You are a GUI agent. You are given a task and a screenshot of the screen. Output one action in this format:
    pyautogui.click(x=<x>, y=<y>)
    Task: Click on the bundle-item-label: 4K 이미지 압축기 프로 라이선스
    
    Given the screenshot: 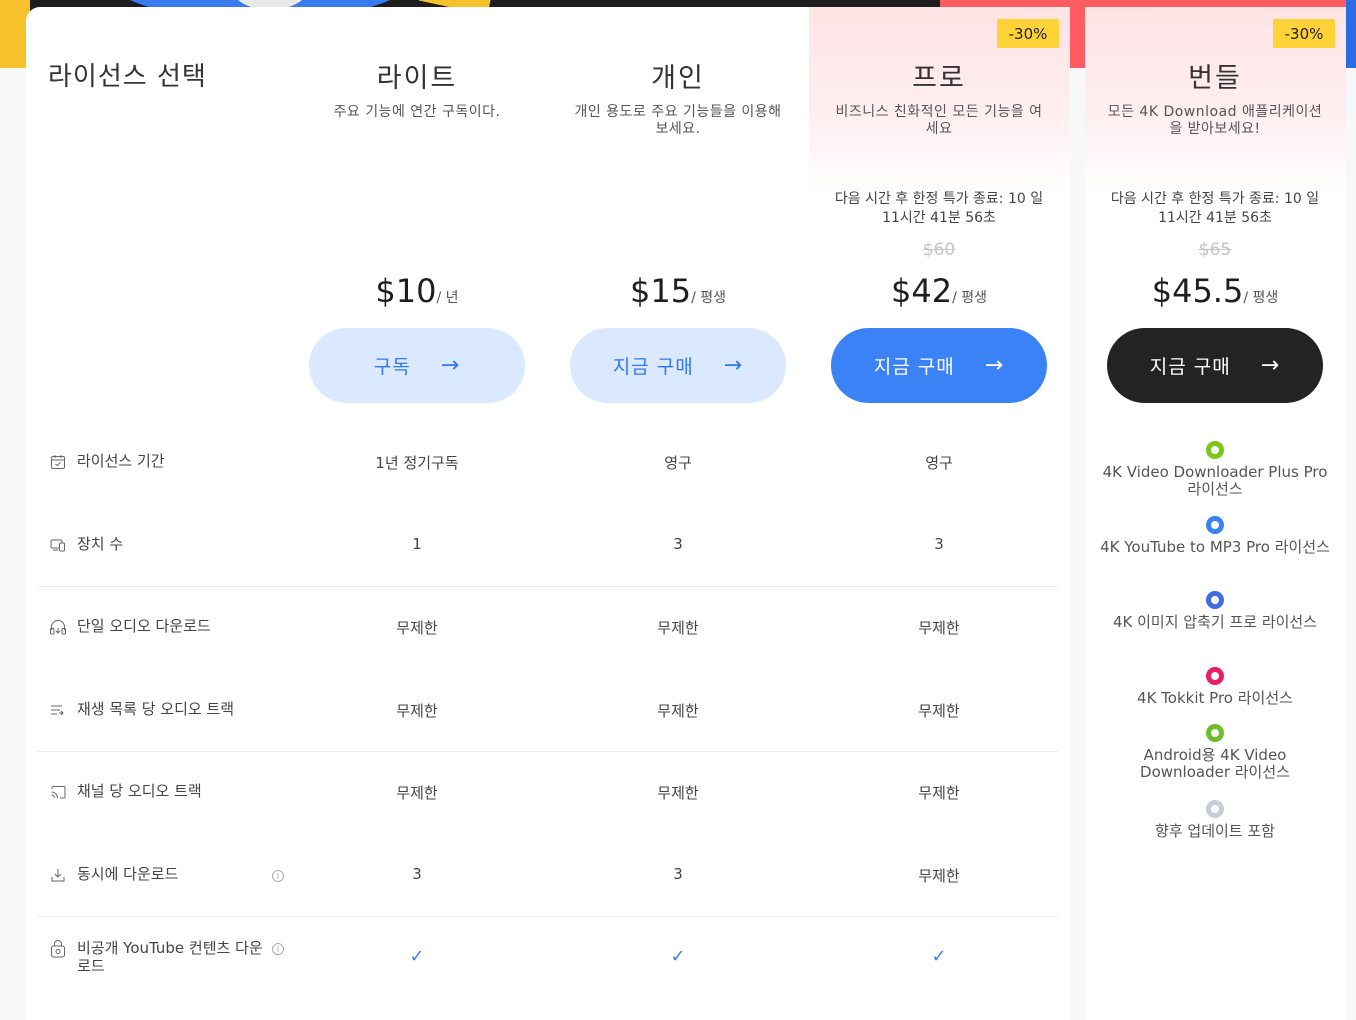 What is the action you would take?
    pyautogui.click(x=1215, y=622)
    